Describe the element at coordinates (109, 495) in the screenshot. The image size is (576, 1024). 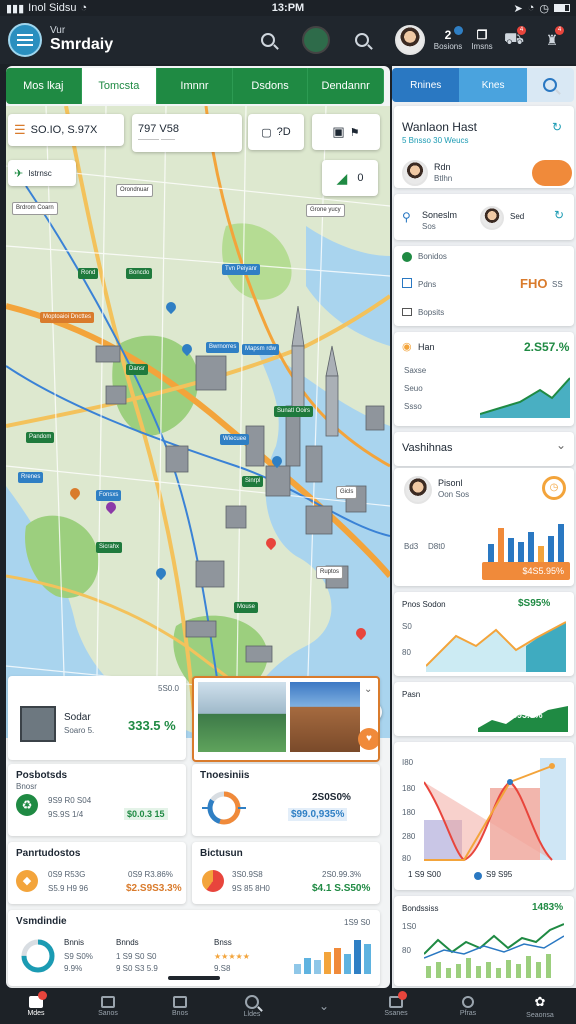
I see `map-label: Fonsxs` at that location.